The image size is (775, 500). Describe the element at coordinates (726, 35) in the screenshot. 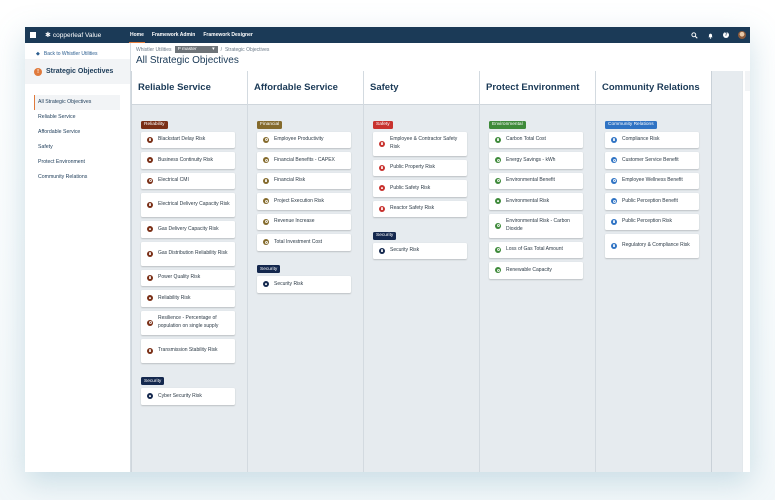

I see `help-icon: ?` at that location.